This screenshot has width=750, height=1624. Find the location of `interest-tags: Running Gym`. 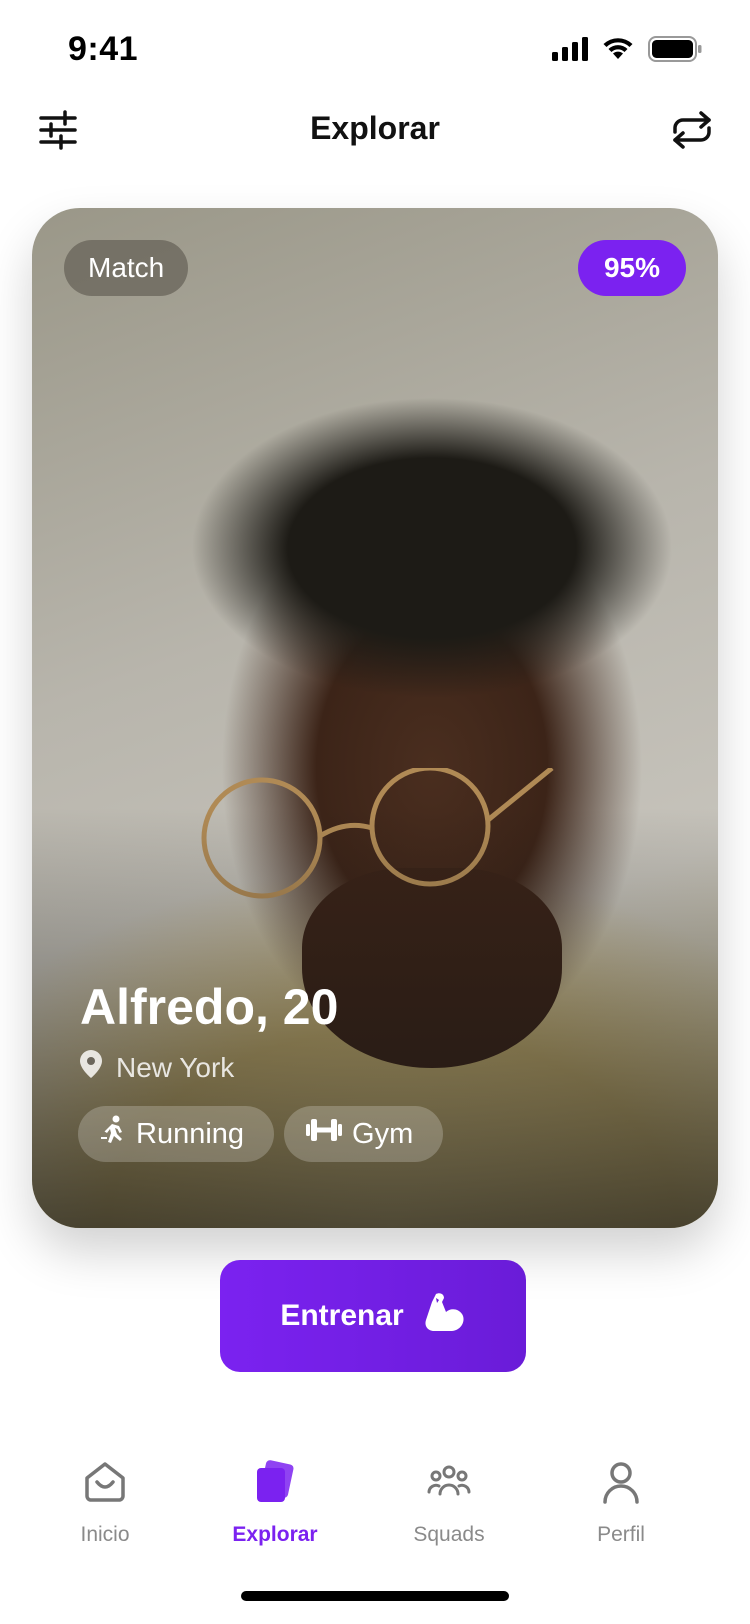

interest-tags: Running Gym is located at coordinates (261, 1134).